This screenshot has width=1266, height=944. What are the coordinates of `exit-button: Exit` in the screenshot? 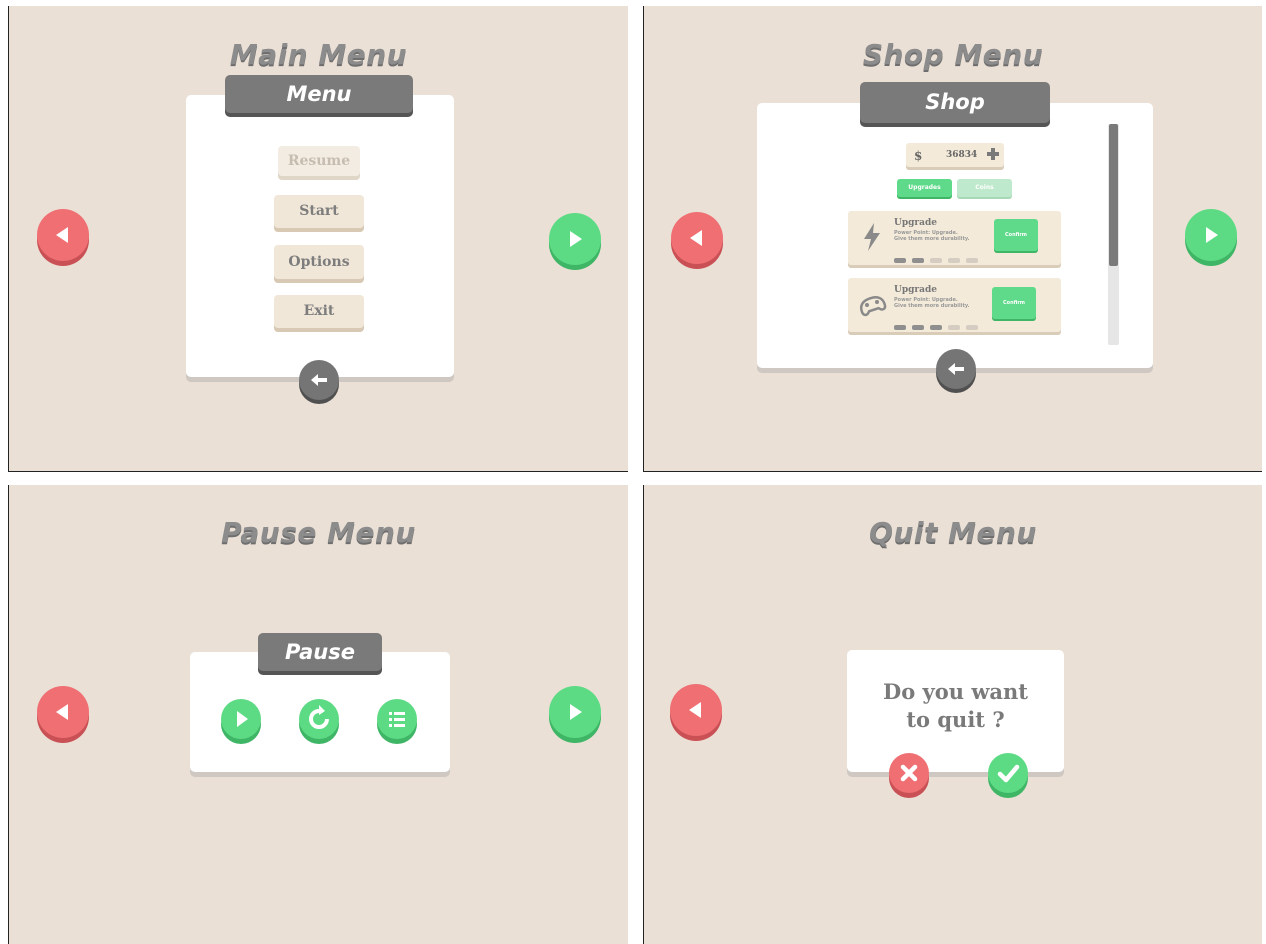 It's located at (319, 311).